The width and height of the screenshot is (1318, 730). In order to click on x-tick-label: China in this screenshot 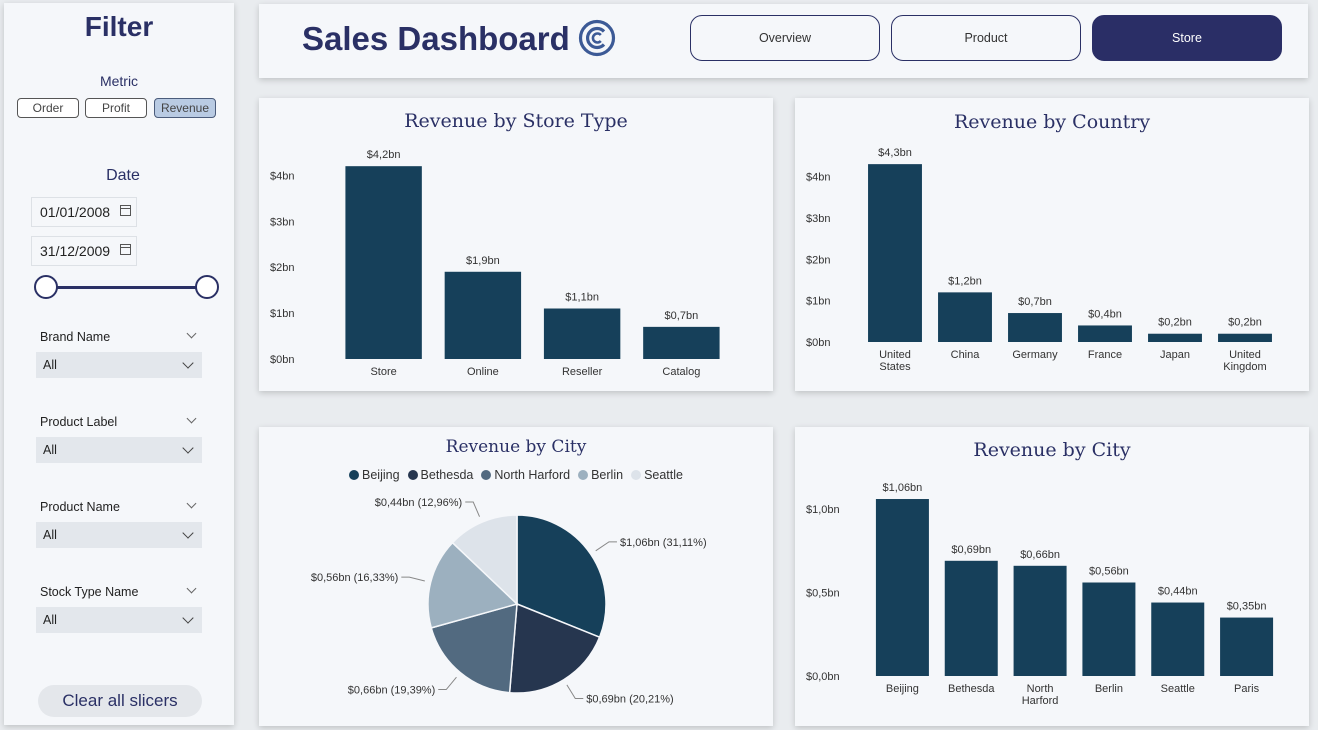, I will do `click(966, 355)`.